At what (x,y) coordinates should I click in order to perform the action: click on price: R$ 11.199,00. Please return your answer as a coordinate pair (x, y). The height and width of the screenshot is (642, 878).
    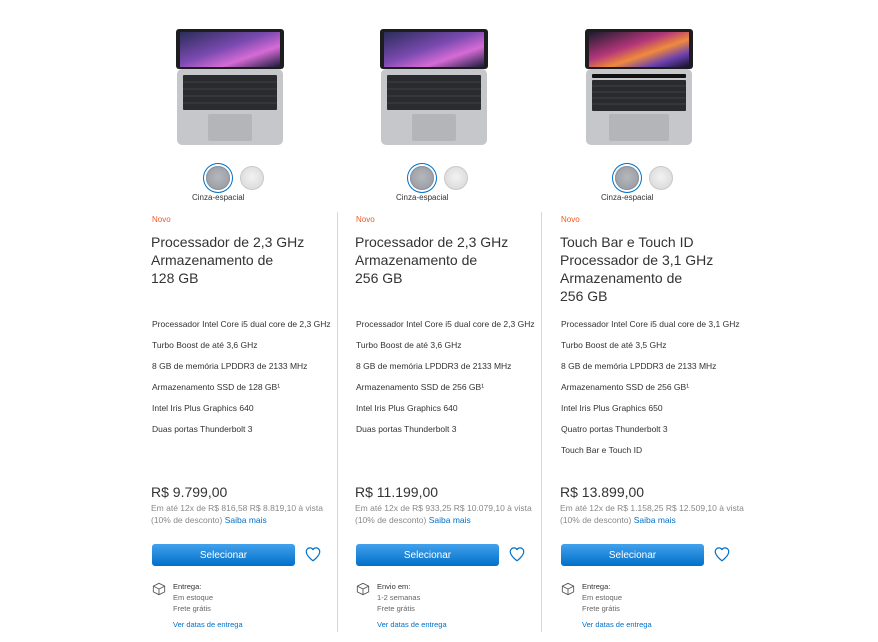
    Looking at the image, I should click on (397, 492).